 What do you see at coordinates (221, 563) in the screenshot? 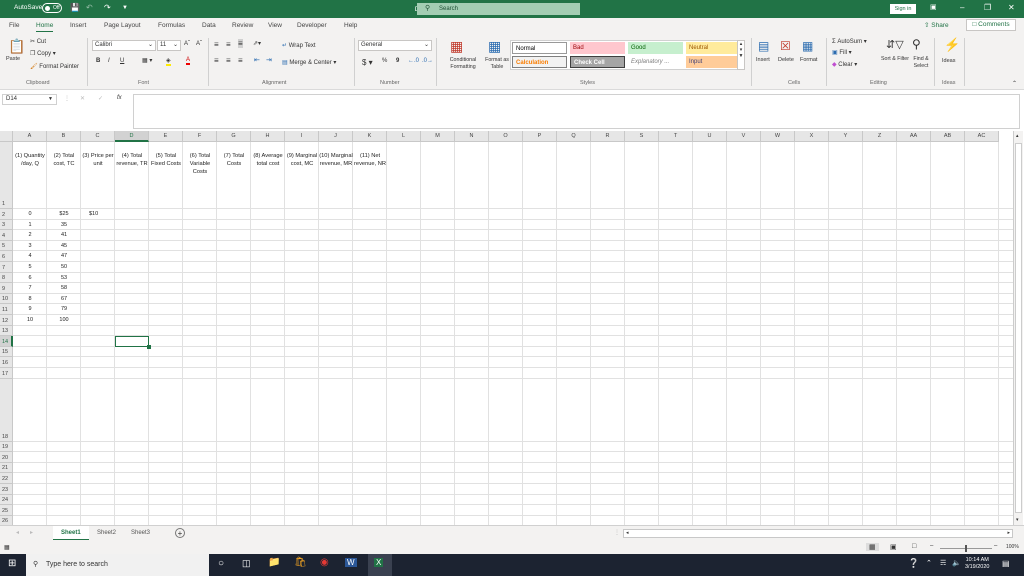
I see `cortana-icon: ○` at bounding box center [221, 563].